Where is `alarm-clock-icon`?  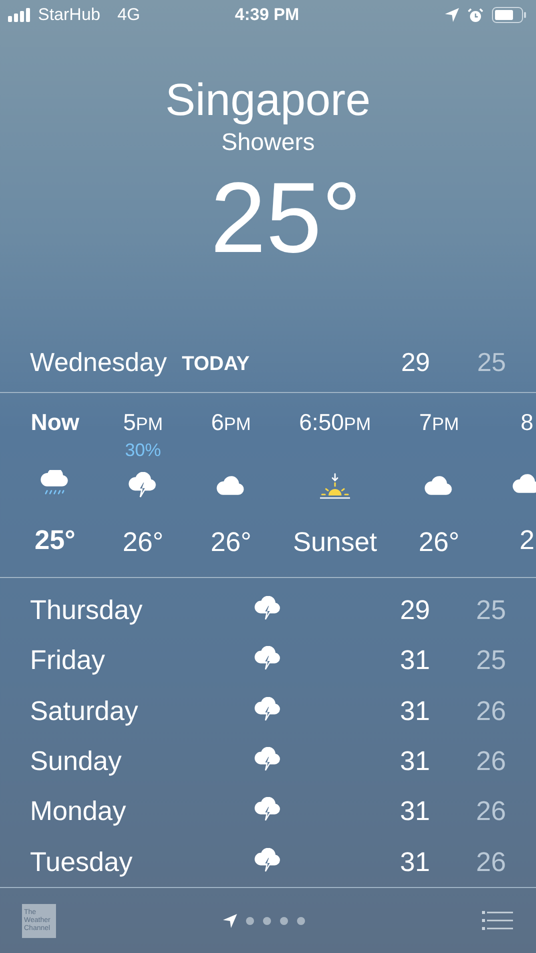 alarm-clock-icon is located at coordinates (475, 15).